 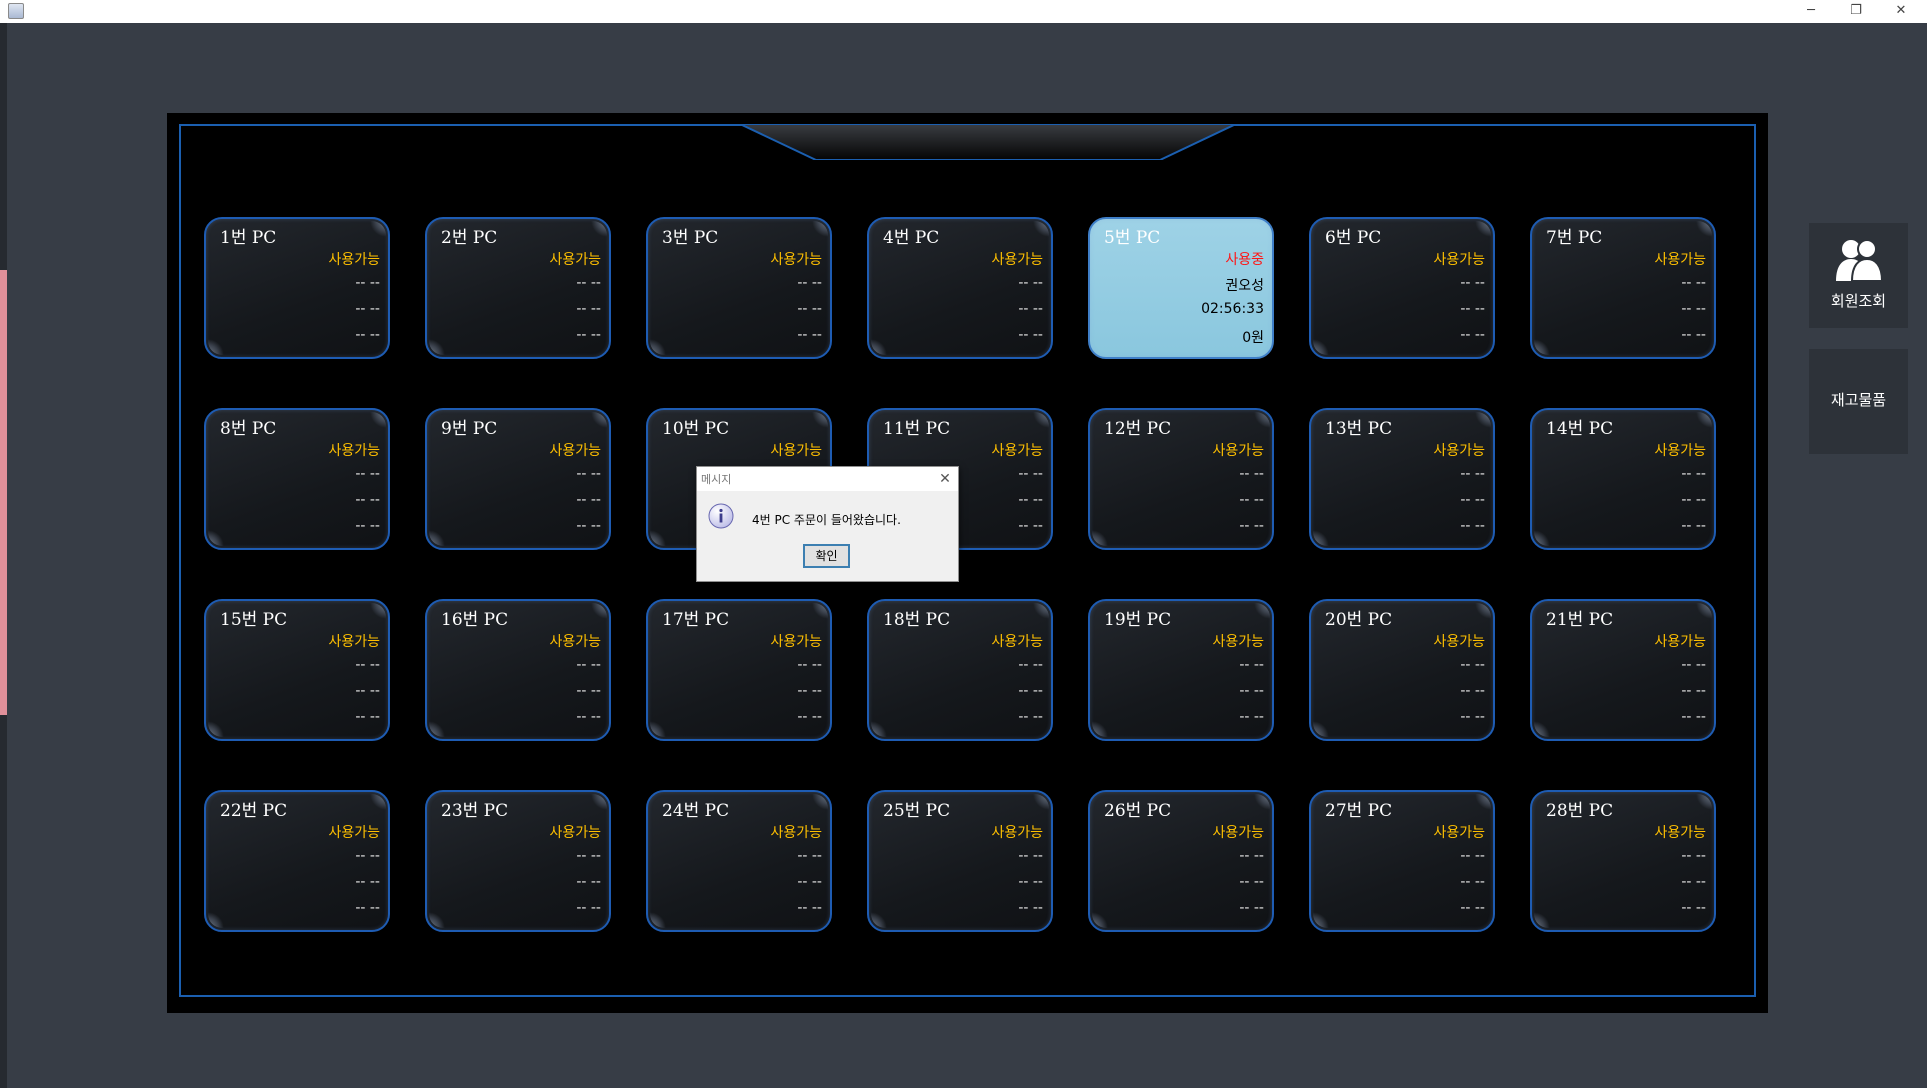 I want to click on info-icon, so click(x=721, y=516).